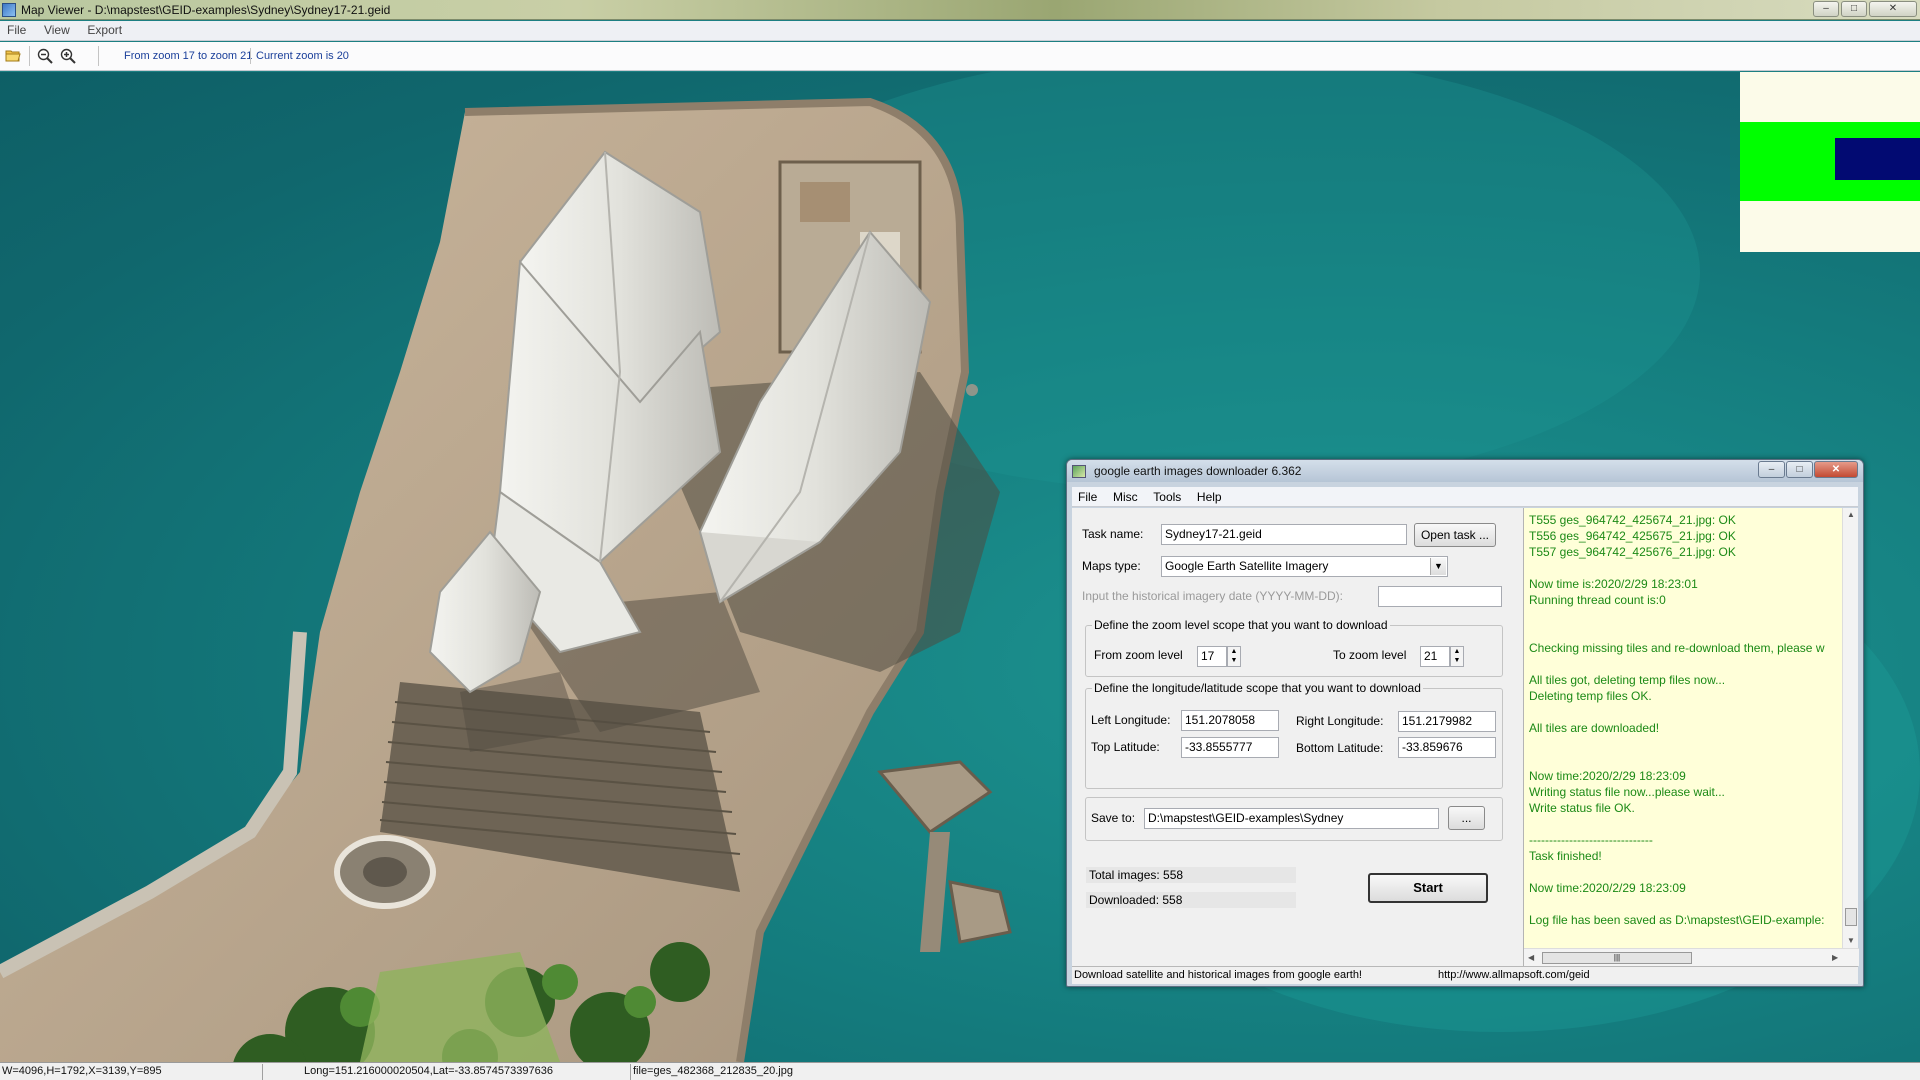 The image size is (1920, 1080). Describe the element at coordinates (262, 1072) in the screenshot. I see `status-separator` at that location.